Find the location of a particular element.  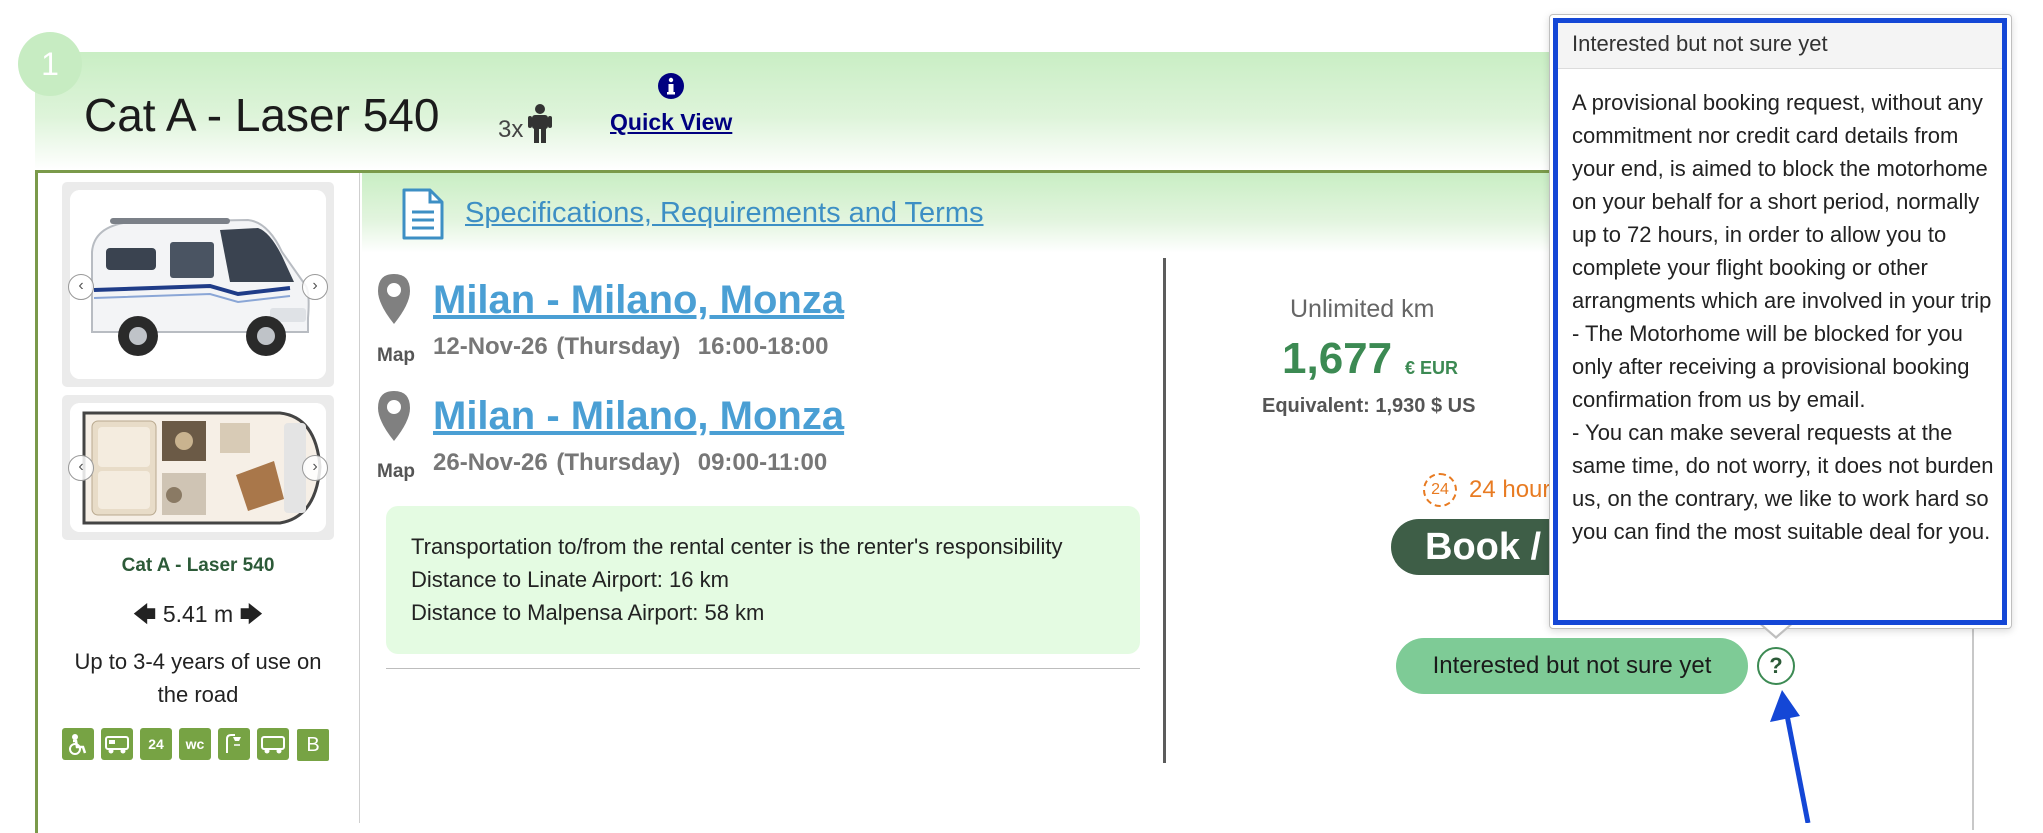

accessible-icon is located at coordinates (78, 744).